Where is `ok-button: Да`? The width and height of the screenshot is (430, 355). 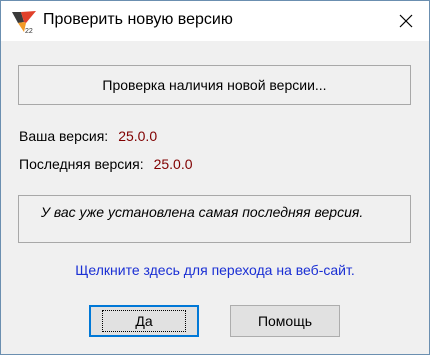 ok-button: Да is located at coordinates (144, 321).